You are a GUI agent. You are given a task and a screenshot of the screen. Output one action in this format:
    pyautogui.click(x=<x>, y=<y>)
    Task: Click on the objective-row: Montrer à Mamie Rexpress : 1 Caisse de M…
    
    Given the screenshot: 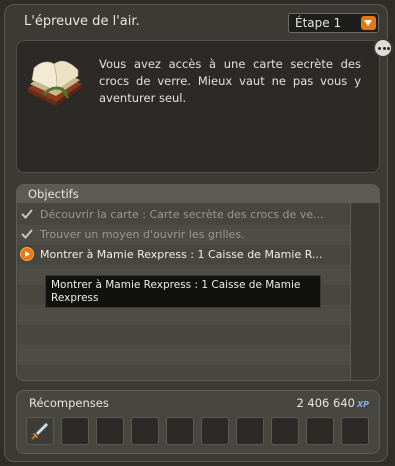 What is the action you would take?
    pyautogui.click(x=183, y=255)
    